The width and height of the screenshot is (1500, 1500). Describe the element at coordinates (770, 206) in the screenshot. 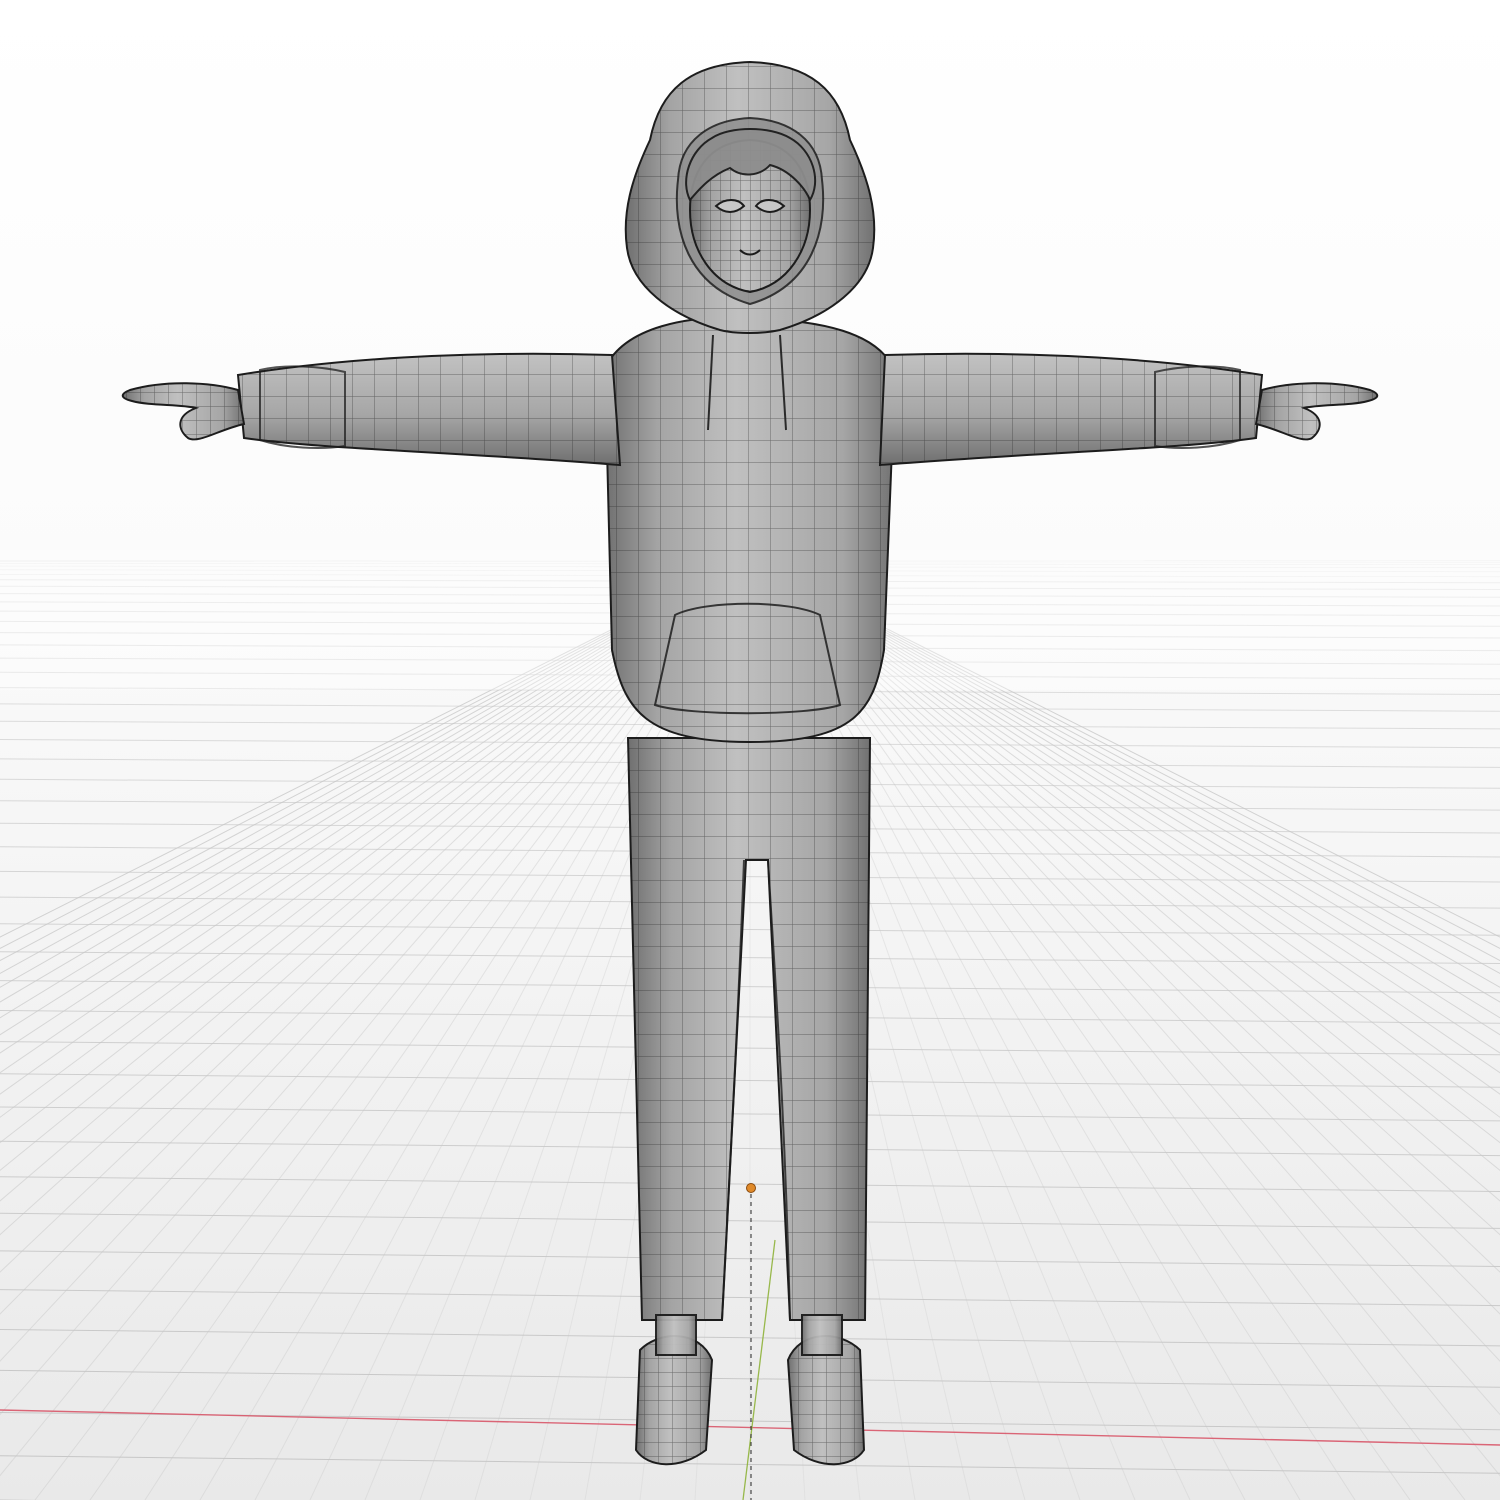

I see `right-eye` at that location.